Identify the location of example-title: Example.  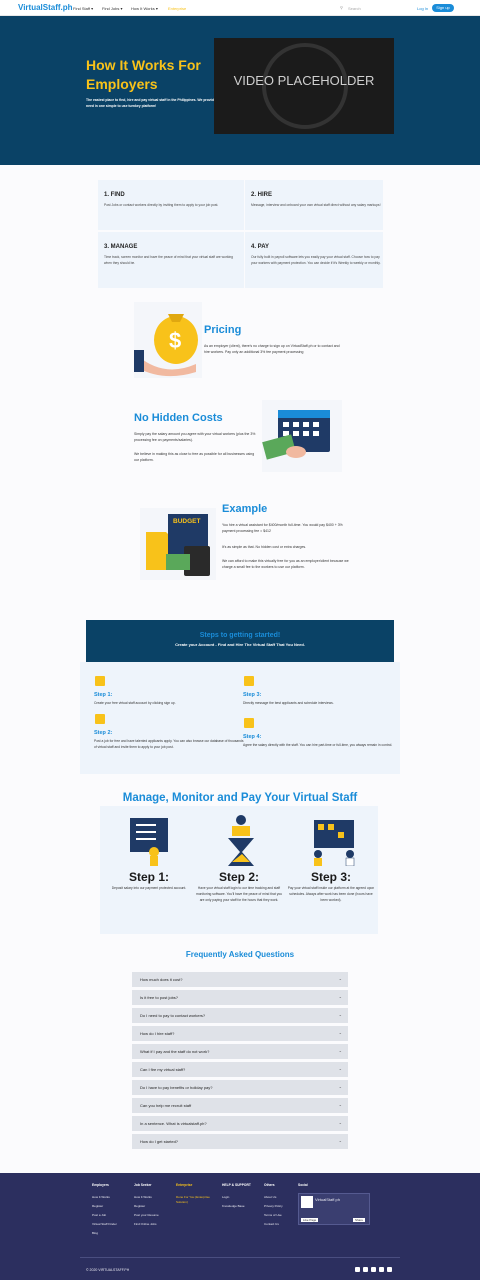
(245, 509).